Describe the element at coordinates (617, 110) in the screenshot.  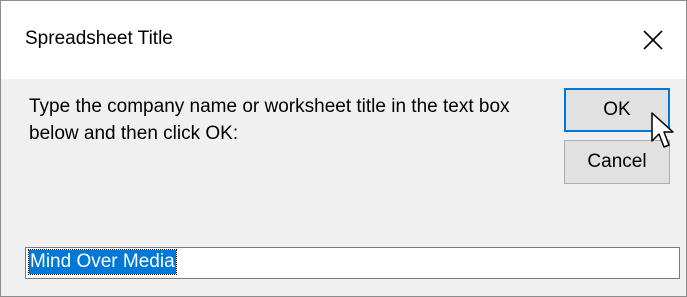
I see `ok-button: OK` at that location.